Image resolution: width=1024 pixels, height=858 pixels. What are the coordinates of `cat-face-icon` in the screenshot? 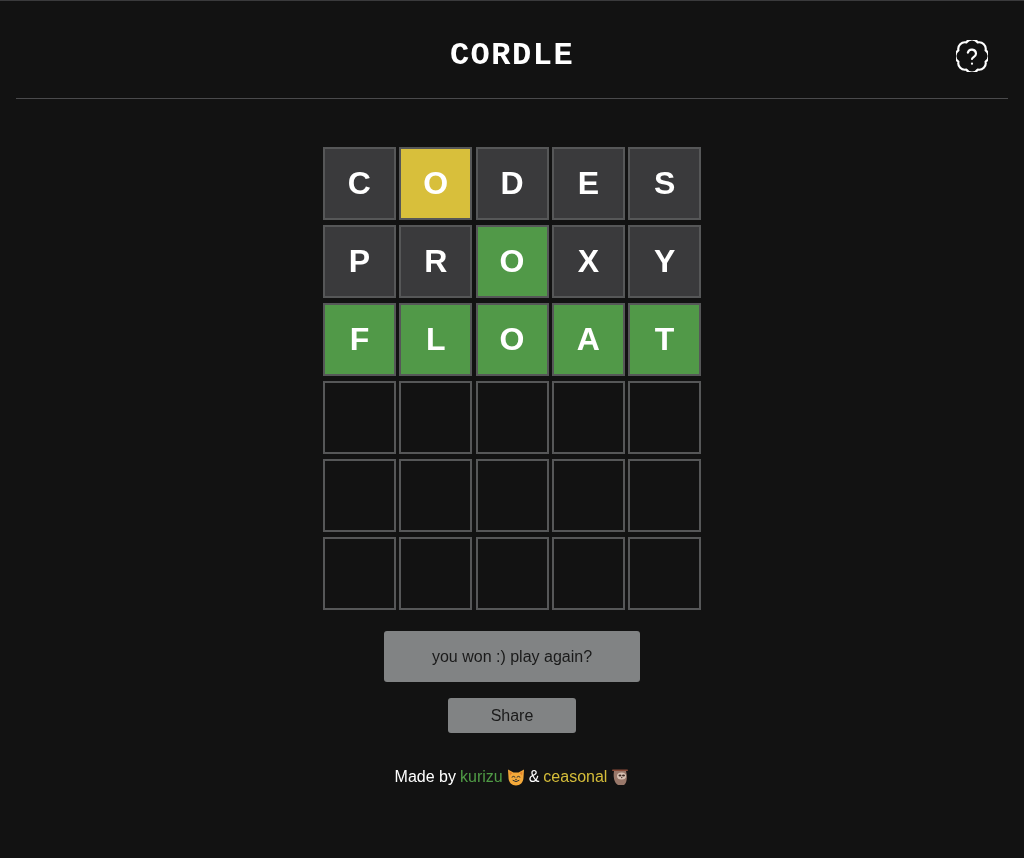 It's located at (515, 777).